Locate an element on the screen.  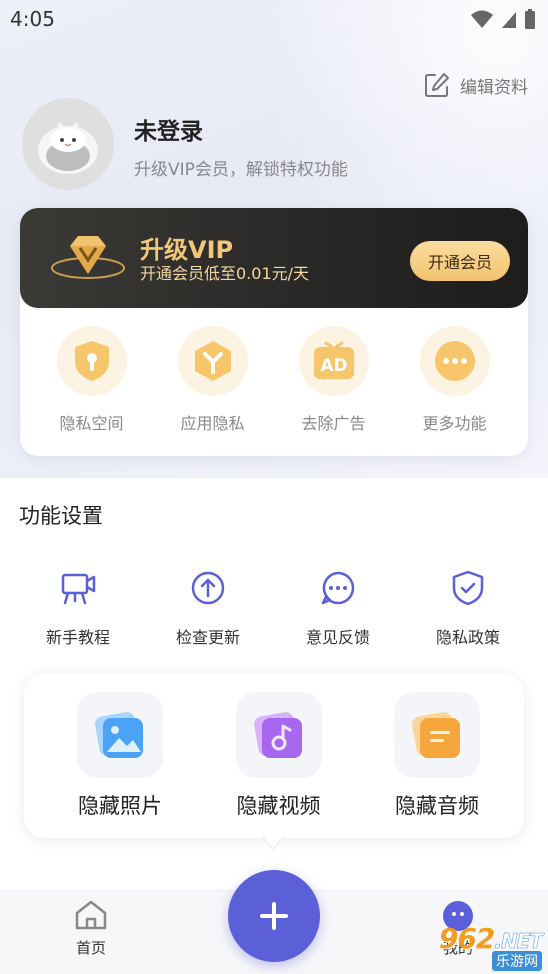
watermark-main: 962.NET is located at coordinates (490, 938).